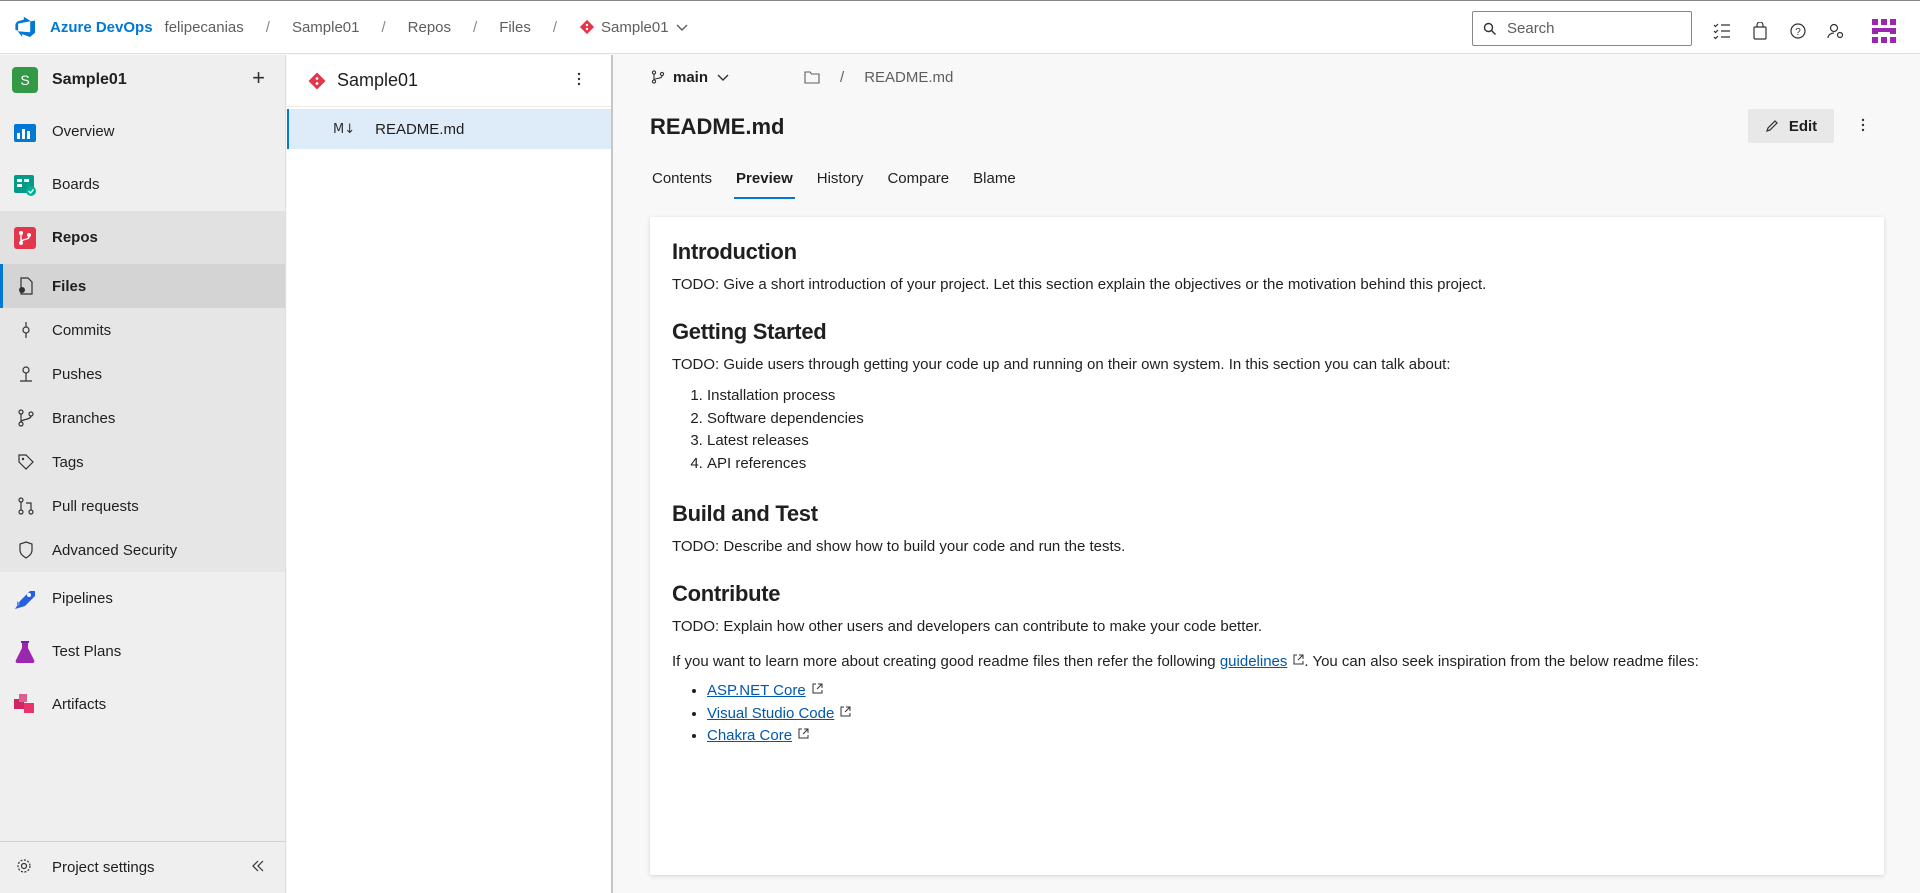 The image size is (1920, 893). I want to click on help-icon: ?, so click(1798, 31).